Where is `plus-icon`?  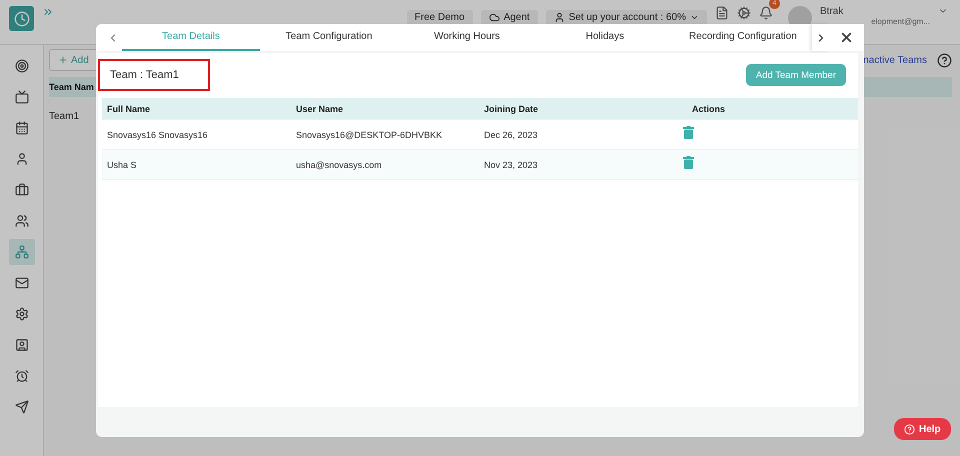
plus-icon is located at coordinates (63, 60).